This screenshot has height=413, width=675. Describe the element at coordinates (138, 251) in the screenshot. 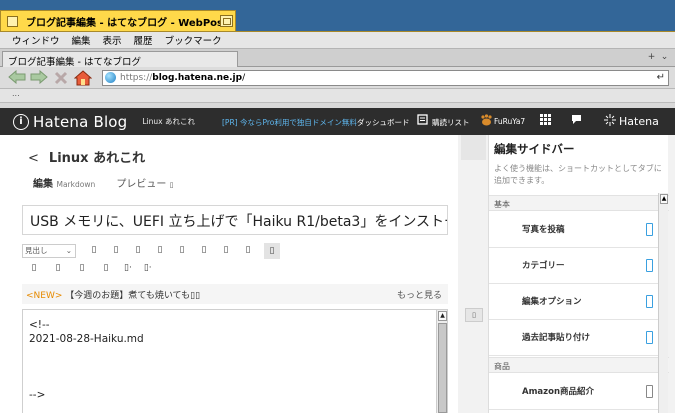

I see `strike-button: ▯` at that location.